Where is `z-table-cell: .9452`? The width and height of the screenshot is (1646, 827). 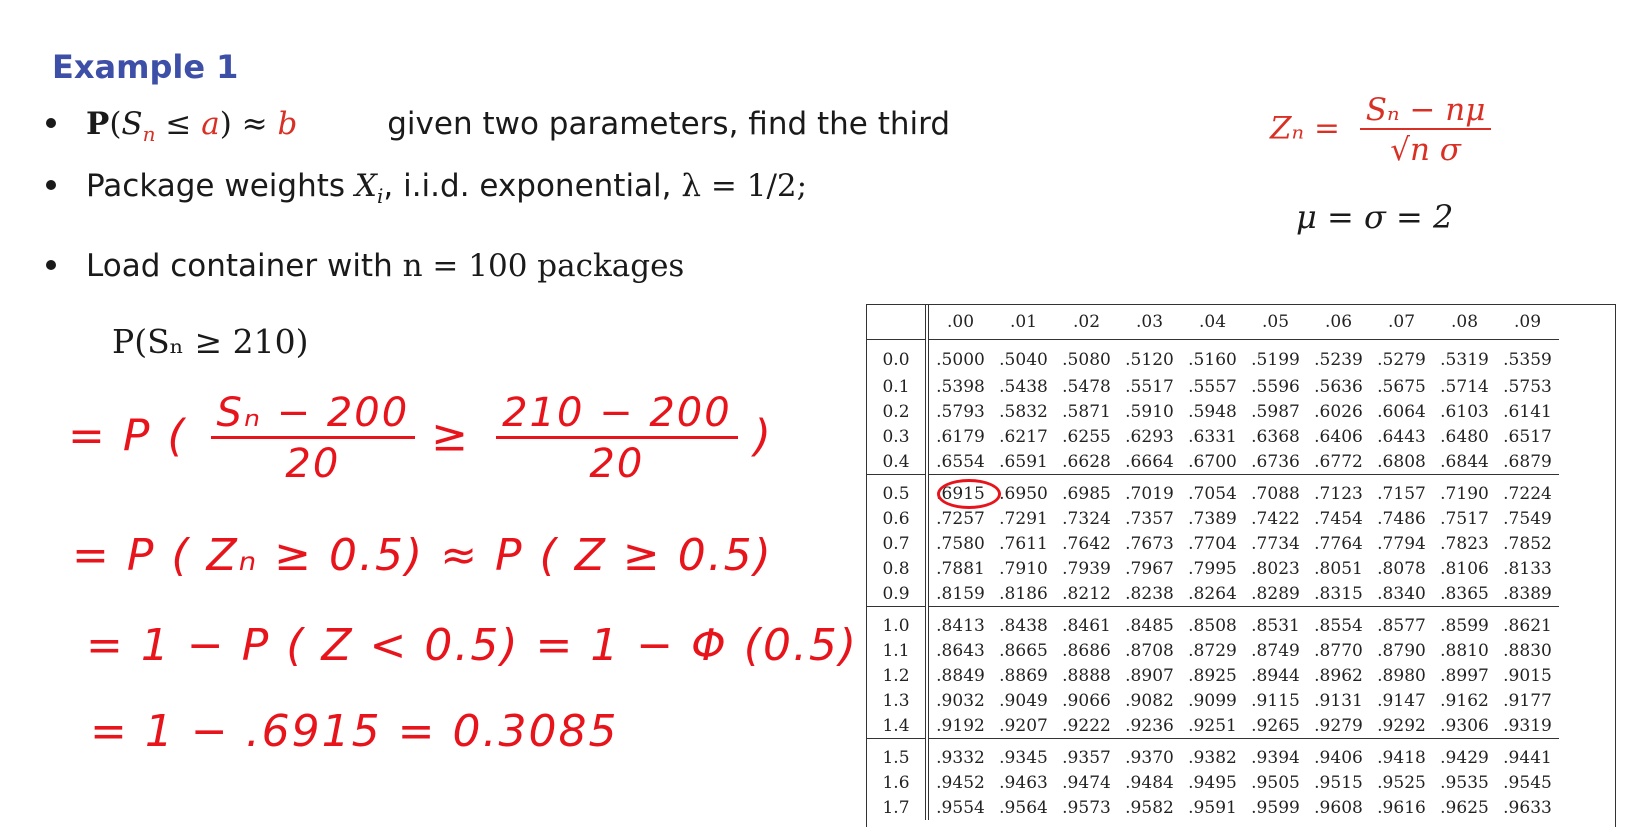 z-table-cell: .9452 is located at coordinates (960, 782).